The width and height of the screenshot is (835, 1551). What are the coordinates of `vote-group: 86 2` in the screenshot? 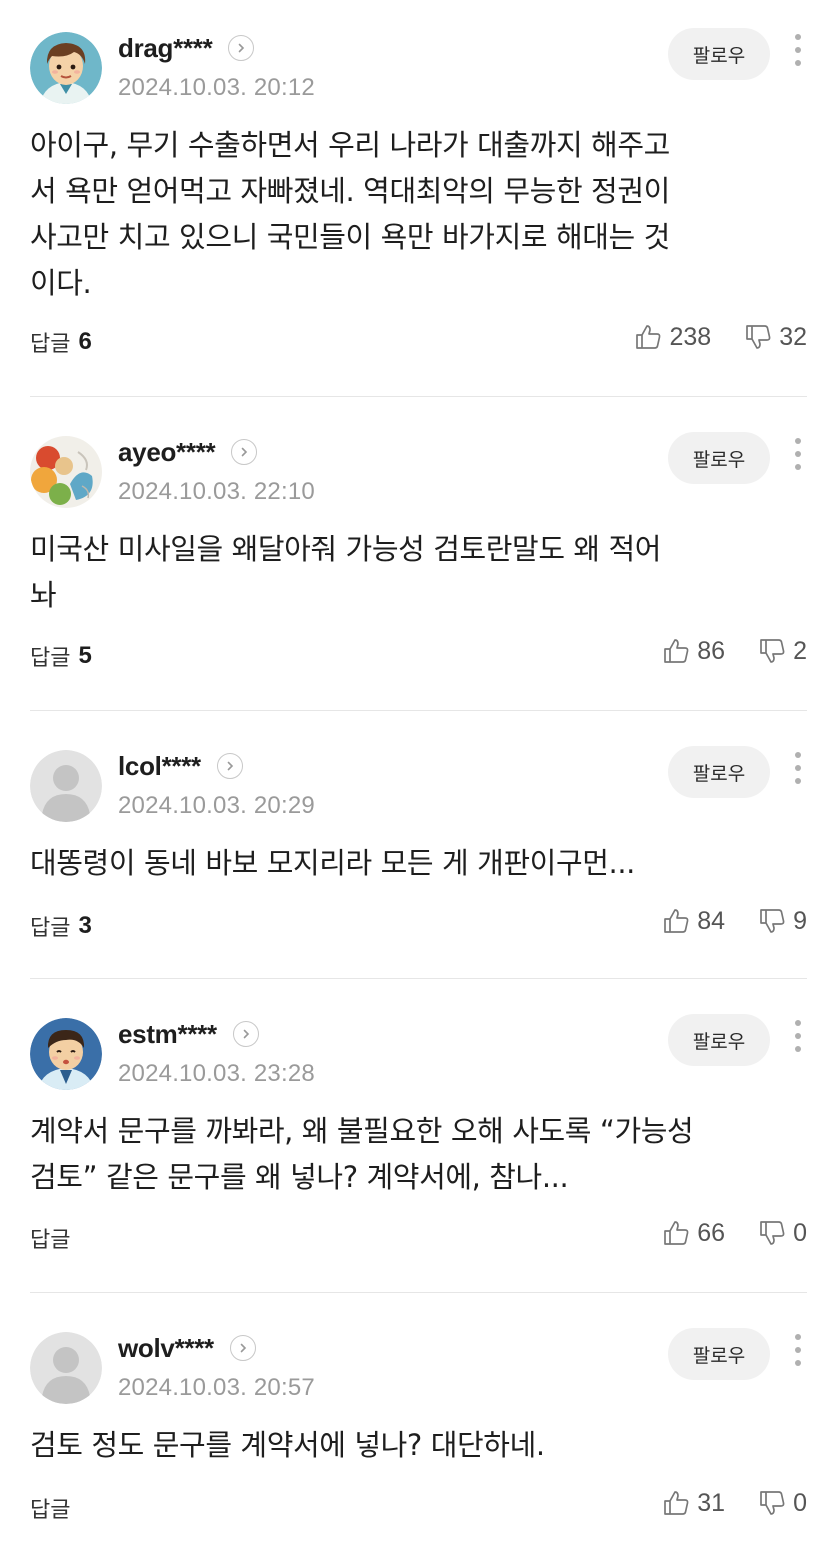 It's located at (734, 651).